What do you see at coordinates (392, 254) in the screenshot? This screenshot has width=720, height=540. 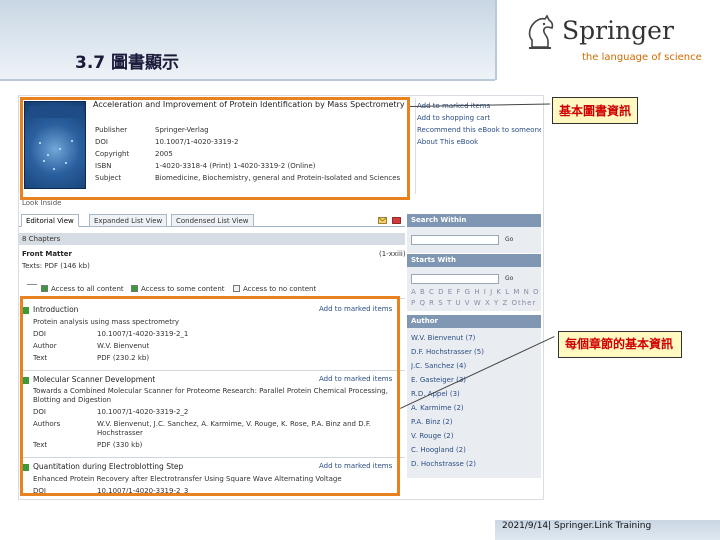 I see `front-matter-pages: (1-xxiii)` at bounding box center [392, 254].